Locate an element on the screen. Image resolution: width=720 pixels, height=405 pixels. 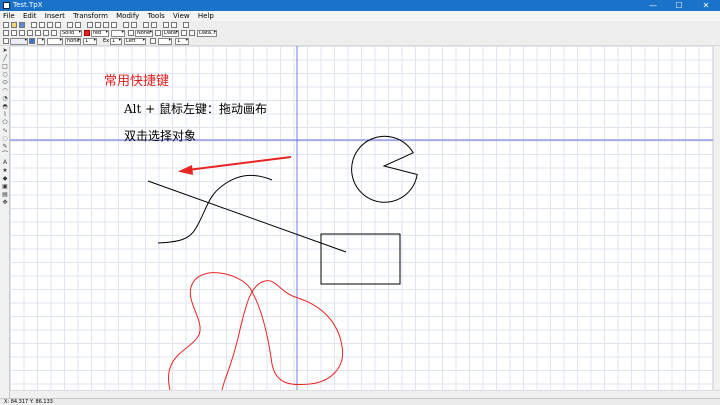
copy-icon is located at coordinates (42, 25).